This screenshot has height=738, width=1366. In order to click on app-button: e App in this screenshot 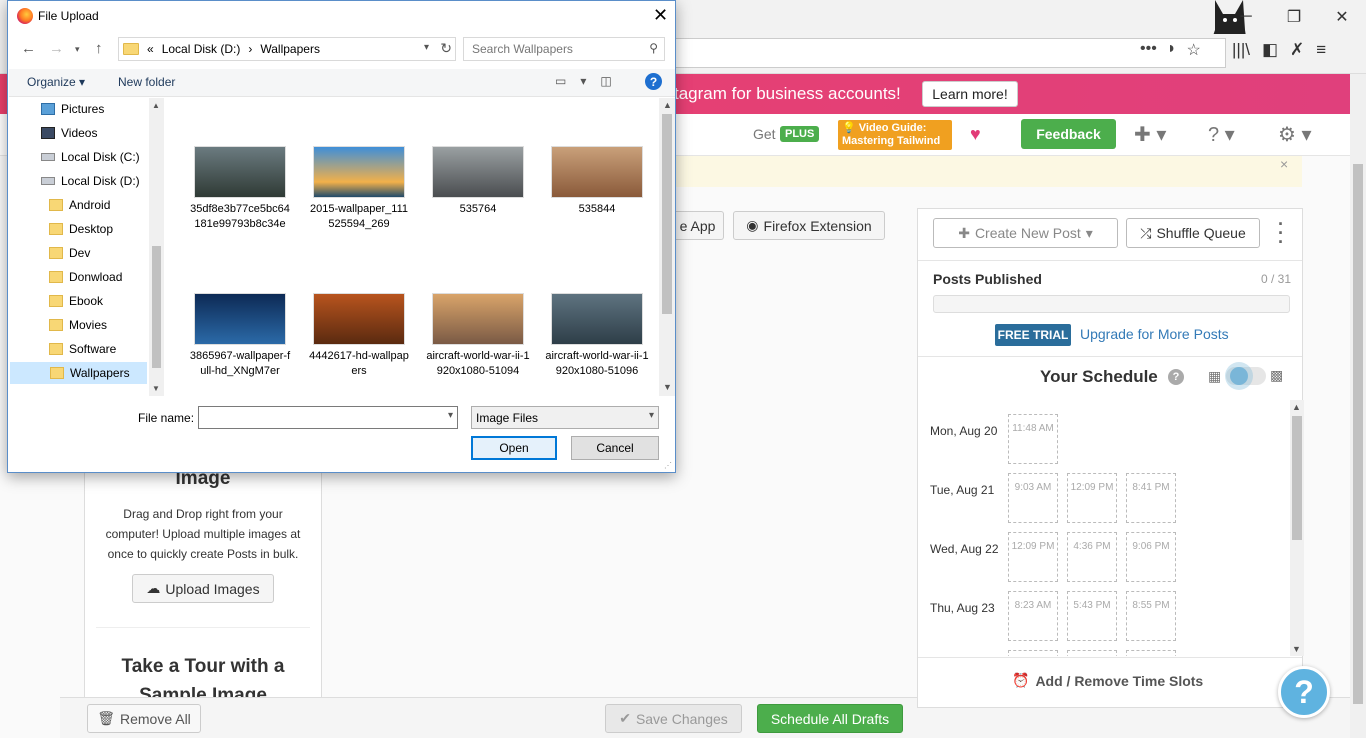, I will do `click(698, 225)`.